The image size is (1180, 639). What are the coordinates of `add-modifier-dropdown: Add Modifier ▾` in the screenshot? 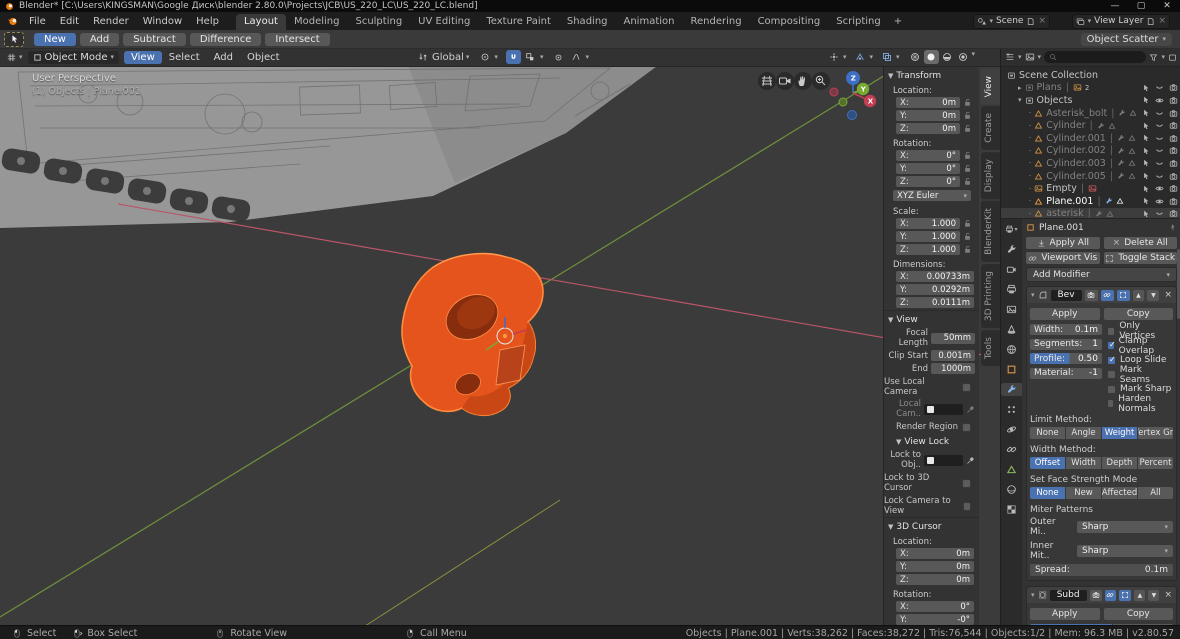 It's located at (1101, 274).